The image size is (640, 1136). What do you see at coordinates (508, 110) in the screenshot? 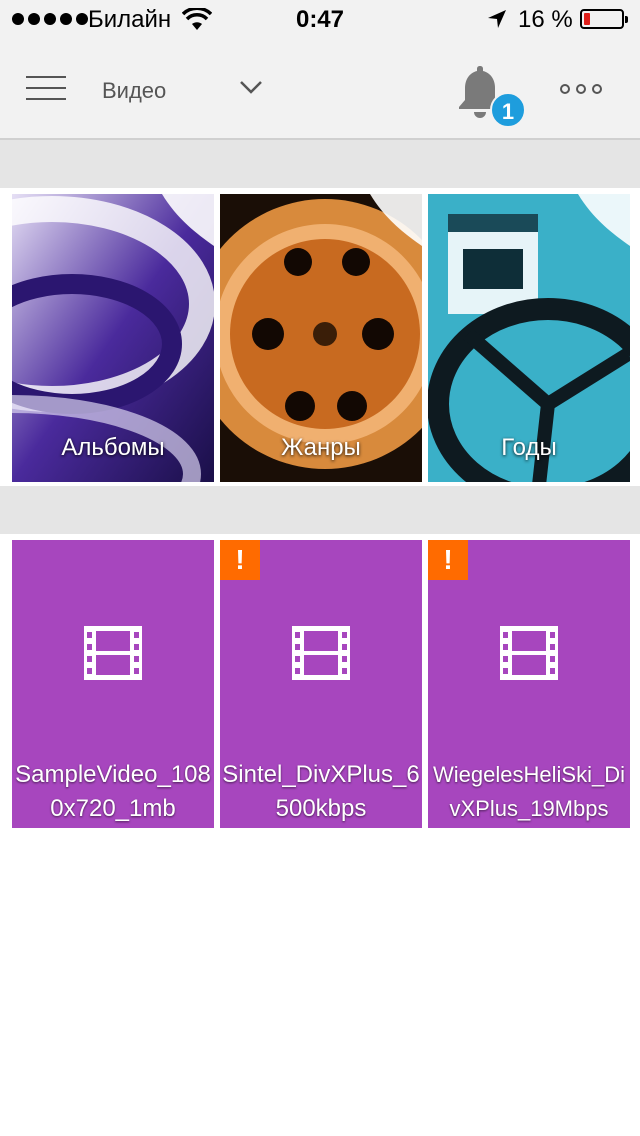
I see `notification-badge: 1` at bounding box center [508, 110].